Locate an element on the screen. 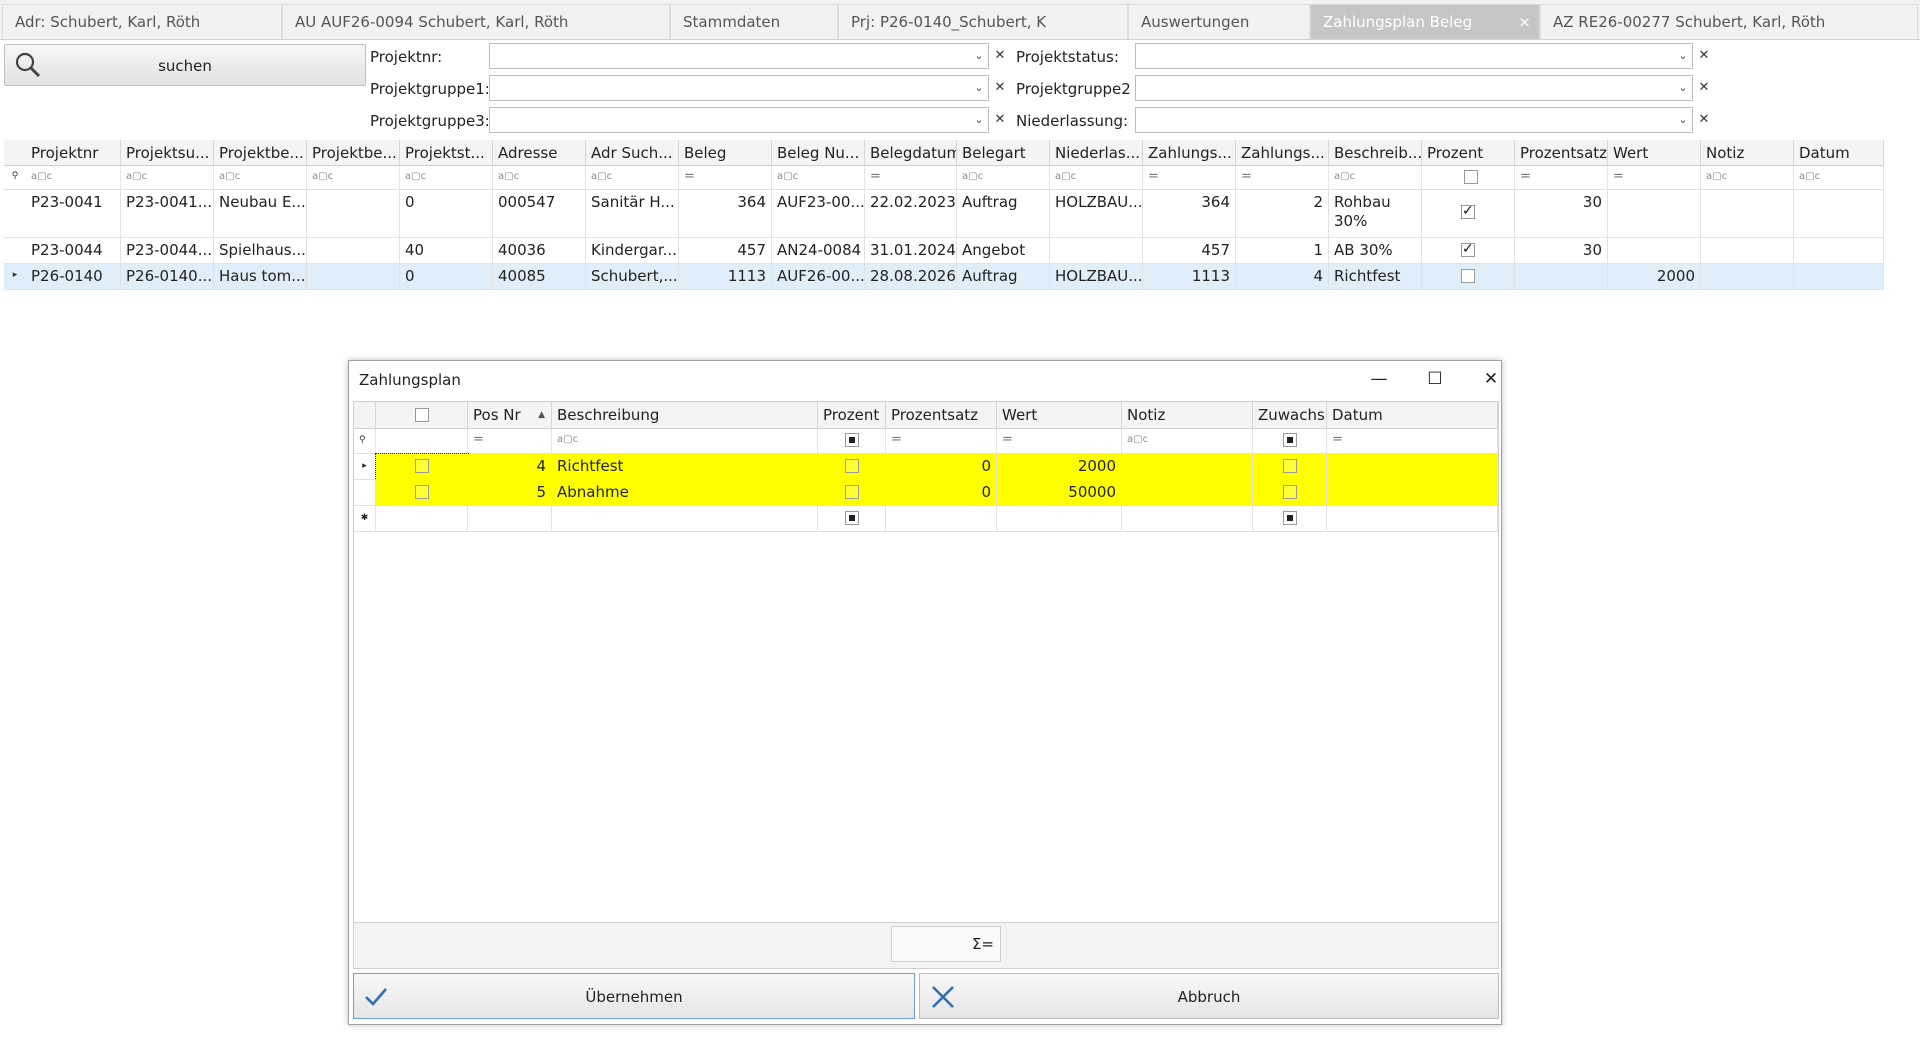  table-cell: Angebot is located at coordinates (1003, 251).